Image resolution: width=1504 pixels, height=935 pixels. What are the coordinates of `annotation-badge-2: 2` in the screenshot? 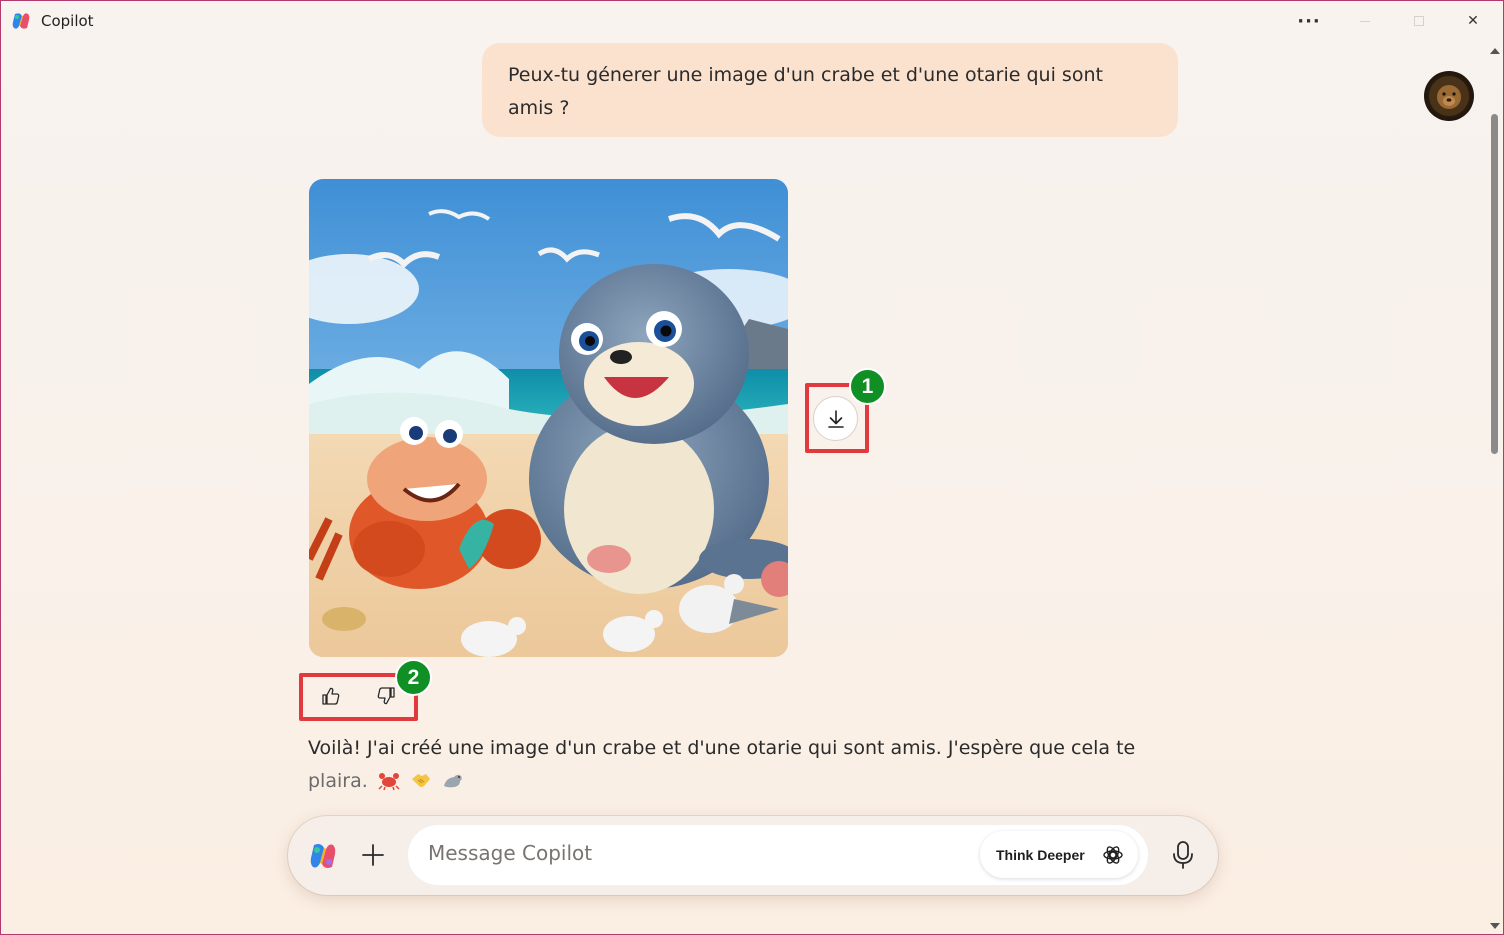 It's located at (413, 677).